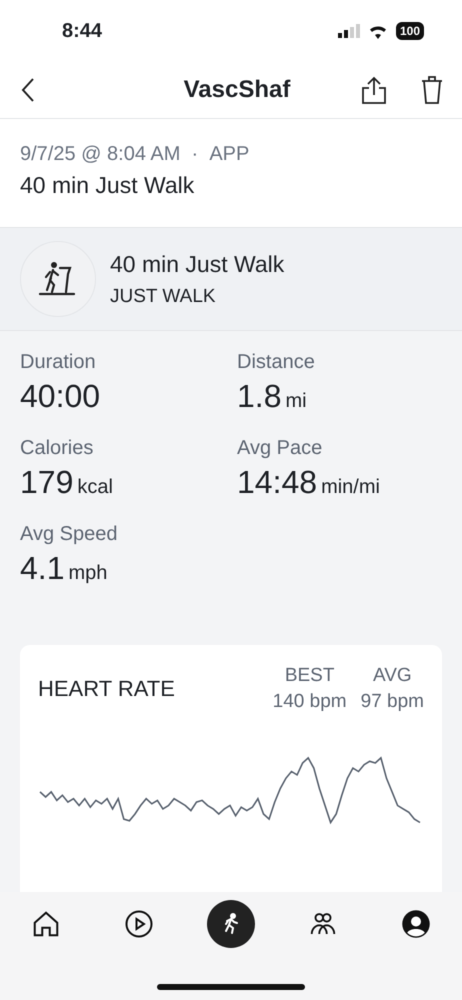  Describe the element at coordinates (61, 396) in the screenshot. I see `stat-value: 40:00` at that location.